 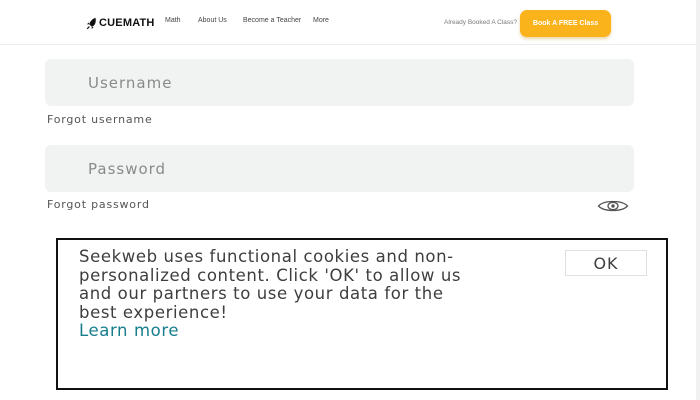 I want to click on nav-link-more: More, so click(x=321, y=20).